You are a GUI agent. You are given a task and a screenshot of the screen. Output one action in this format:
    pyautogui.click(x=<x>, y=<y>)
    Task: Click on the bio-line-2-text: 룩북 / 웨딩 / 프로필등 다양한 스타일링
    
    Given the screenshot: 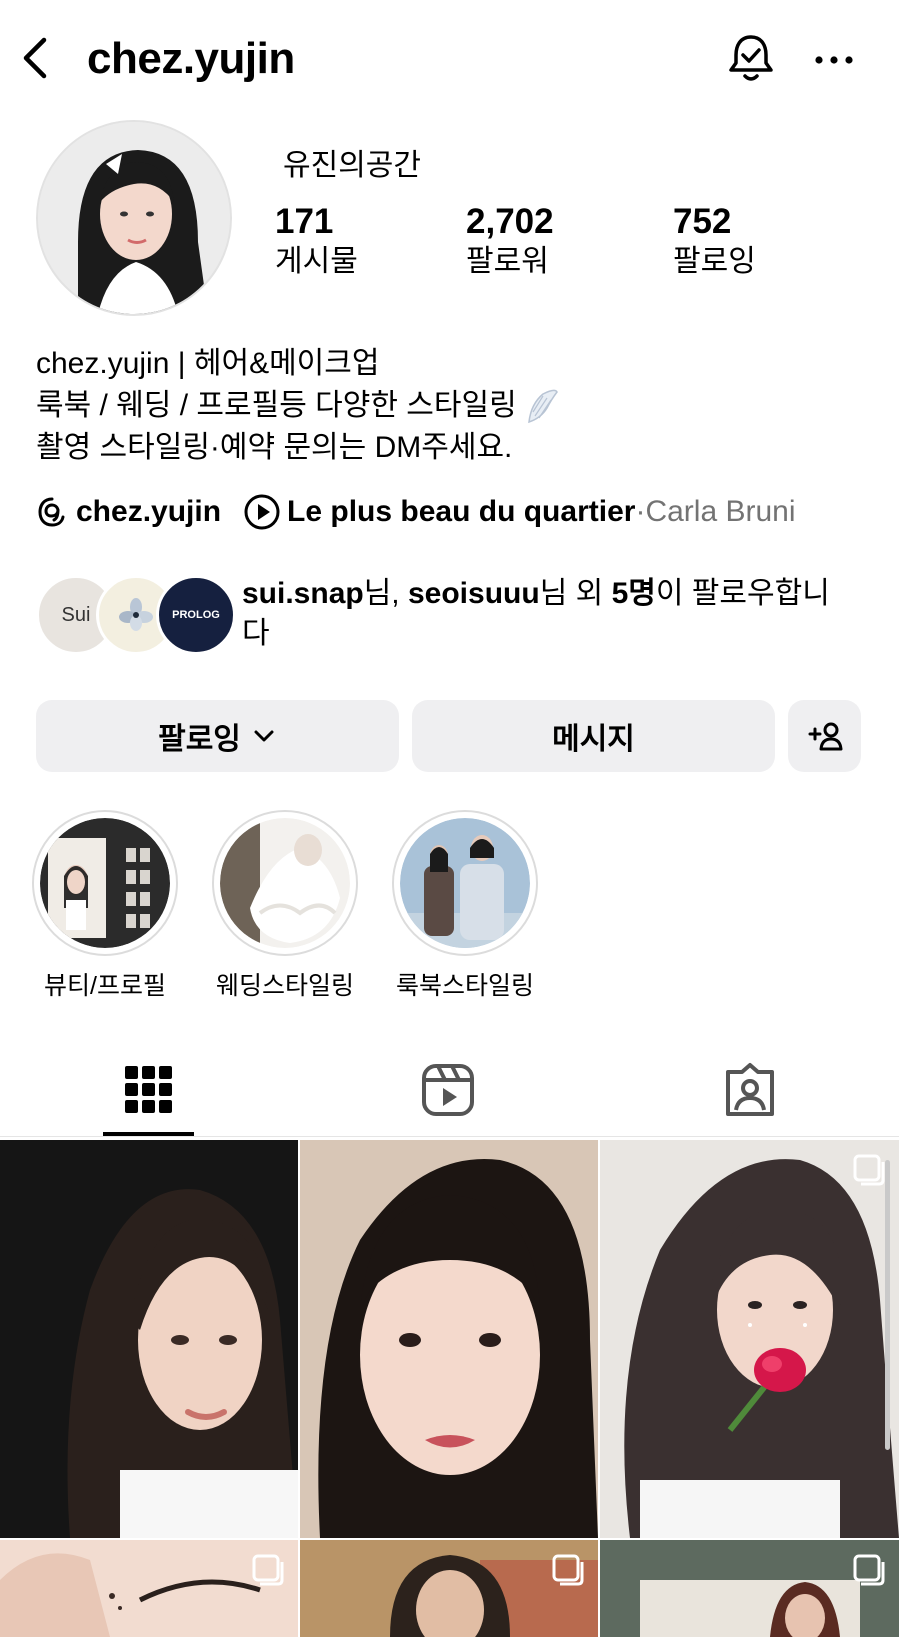 What is the action you would take?
    pyautogui.click(x=276, y=405)
    